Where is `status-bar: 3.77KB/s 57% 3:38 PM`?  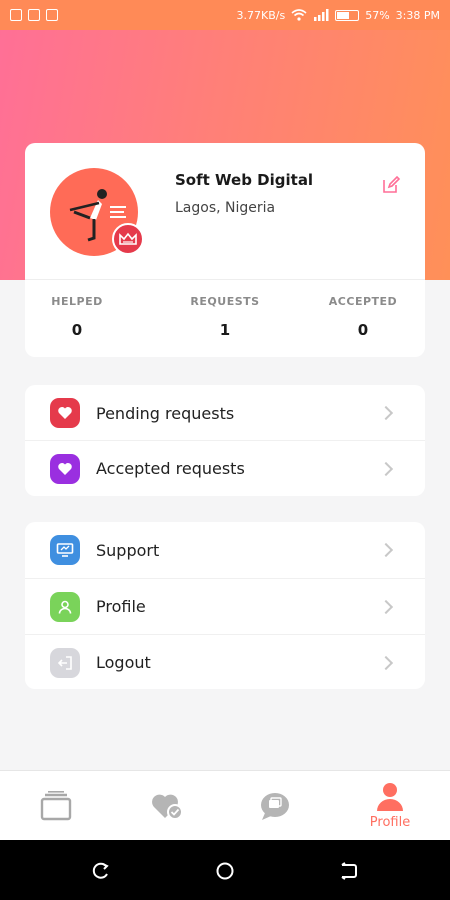
status-bar: 3.77KB/s 57% 3:38 PM is located at coordinates (225, 15).